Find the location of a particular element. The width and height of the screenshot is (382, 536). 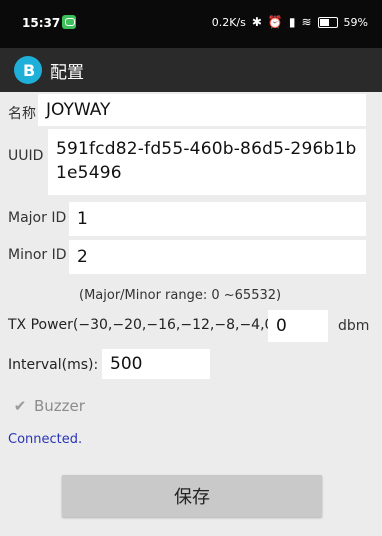

save-button: 保存 is located at coordinates (192, 496).